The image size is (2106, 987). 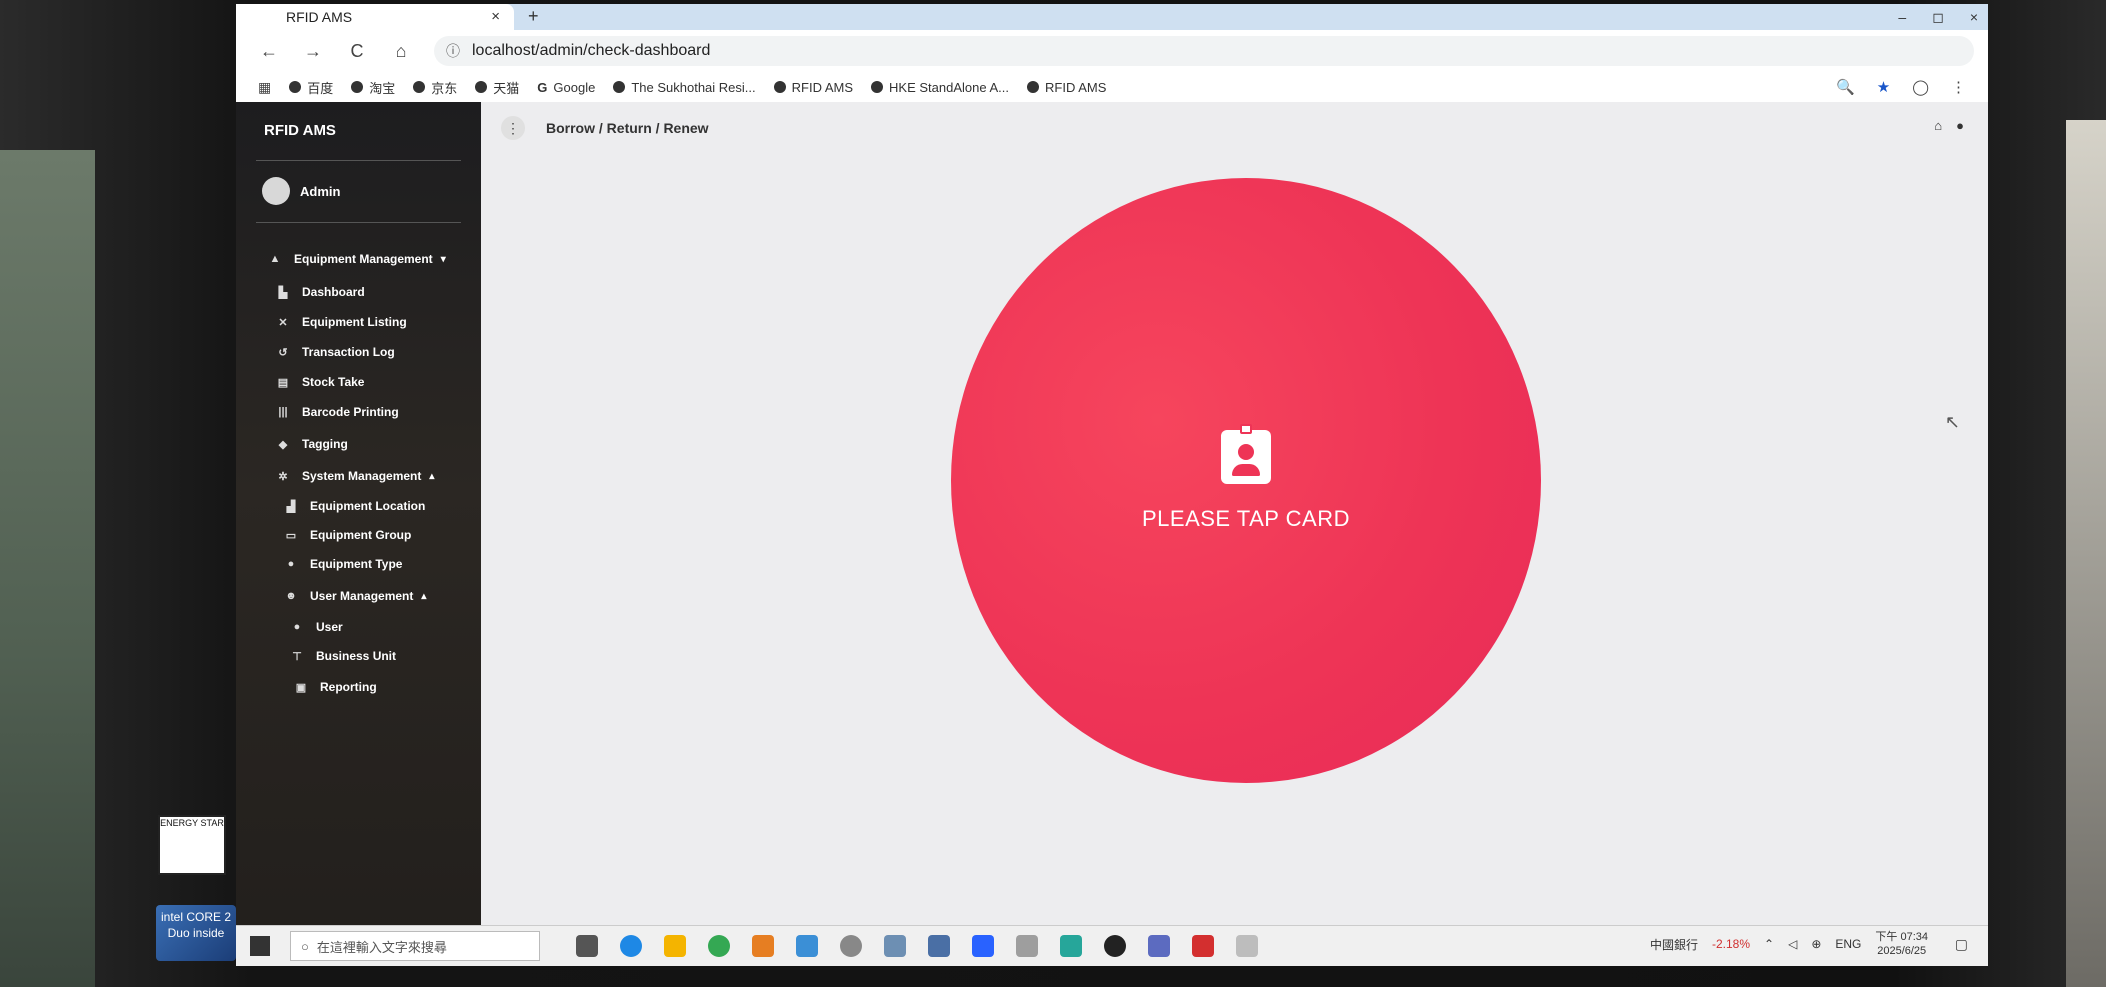 I want to click on sidebar-item-stock-take: ▤ Stock Take, so click(x=319, y=382).